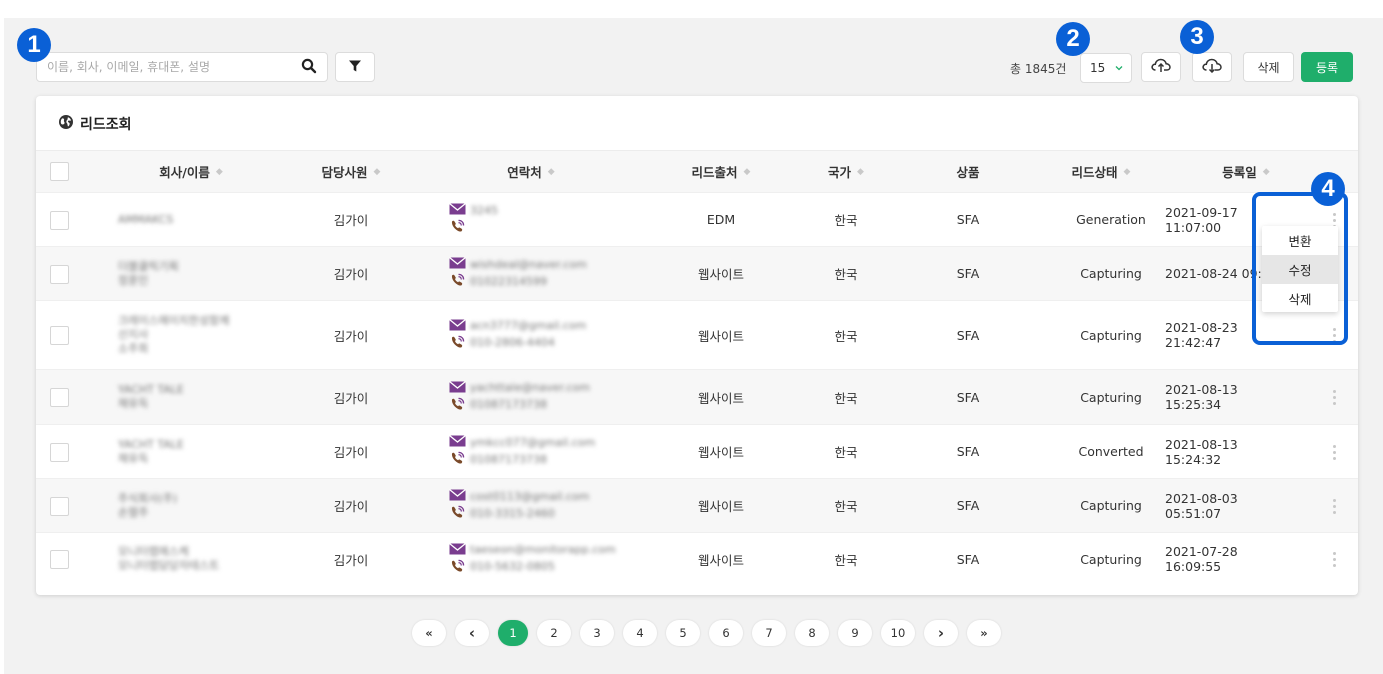  I want to click on company-name-cell: 모니터랩에스케 모니터랩담당자테스트, so click(208, 559).